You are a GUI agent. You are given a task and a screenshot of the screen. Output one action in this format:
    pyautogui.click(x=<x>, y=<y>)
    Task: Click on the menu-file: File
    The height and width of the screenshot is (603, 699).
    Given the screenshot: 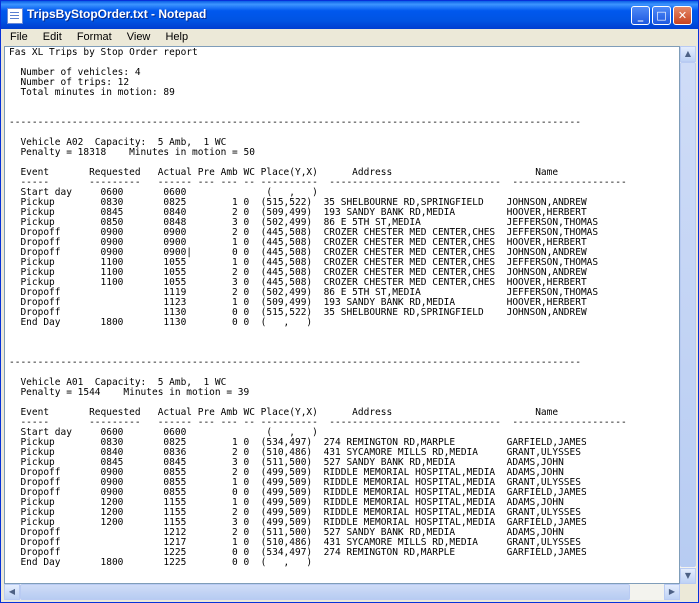 What is the action you would take?
    pyautogui.click(x=19, y=36)
    